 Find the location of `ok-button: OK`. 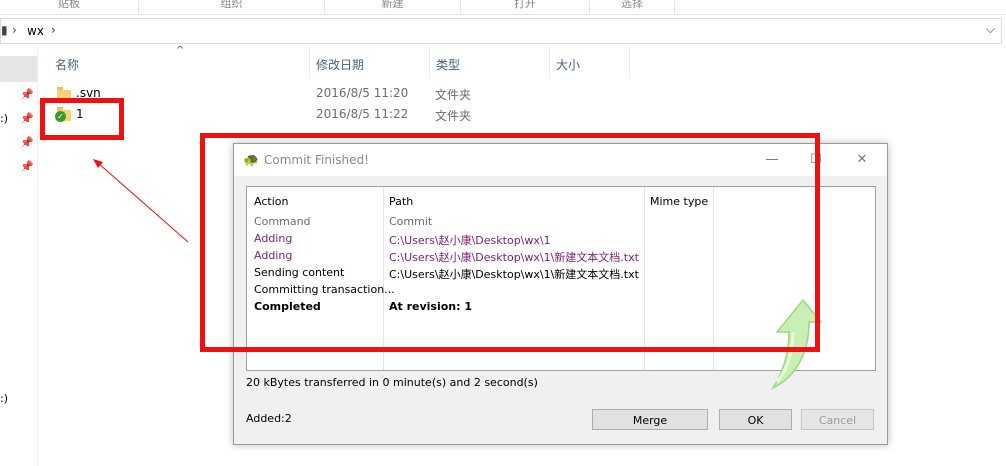

ok-button: OK is located at coordinates (755, 419).